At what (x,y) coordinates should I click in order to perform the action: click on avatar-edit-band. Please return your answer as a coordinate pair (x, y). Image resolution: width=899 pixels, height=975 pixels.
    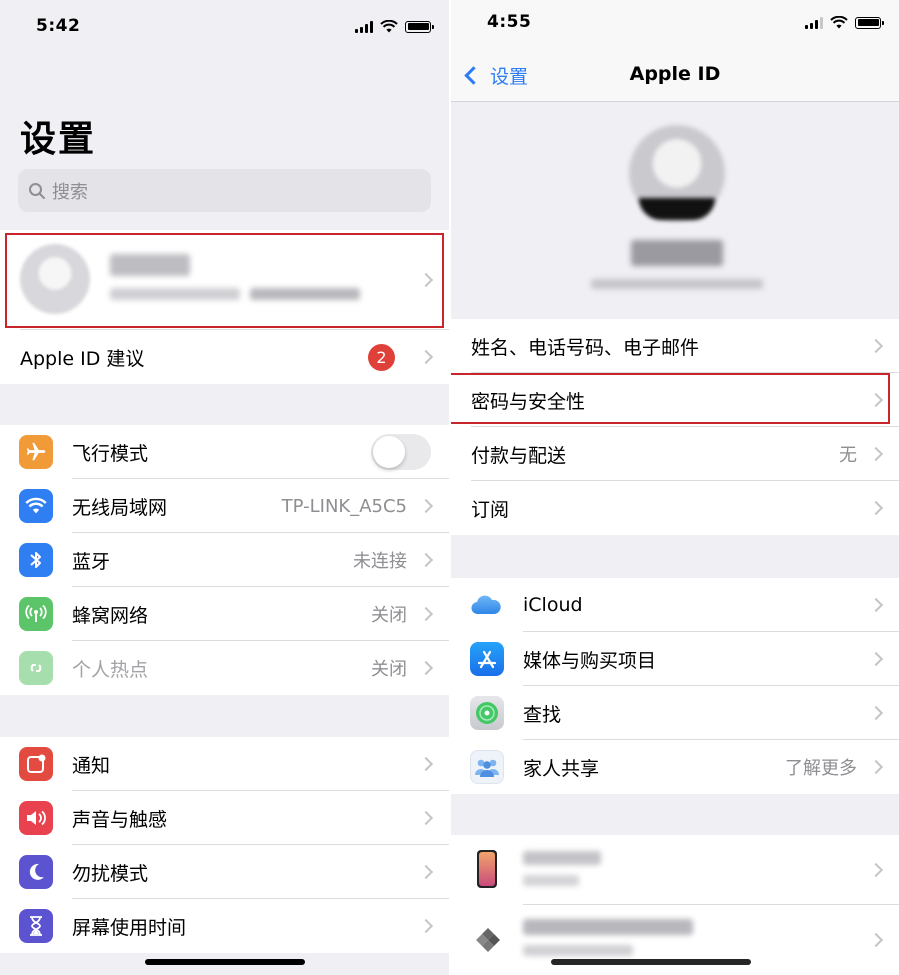
    Looking at the image, I should click on (677, 209).